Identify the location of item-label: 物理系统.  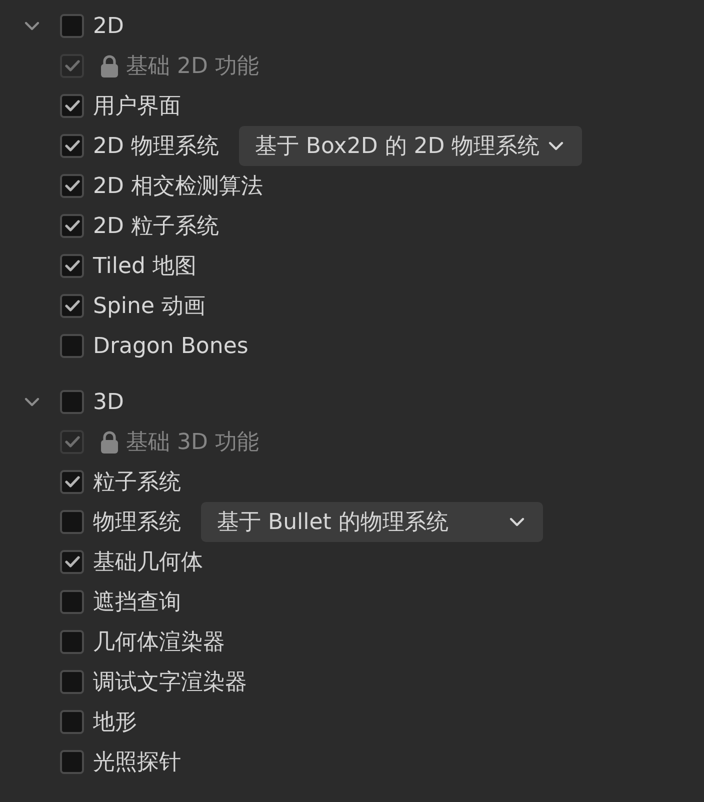
(137, 523).